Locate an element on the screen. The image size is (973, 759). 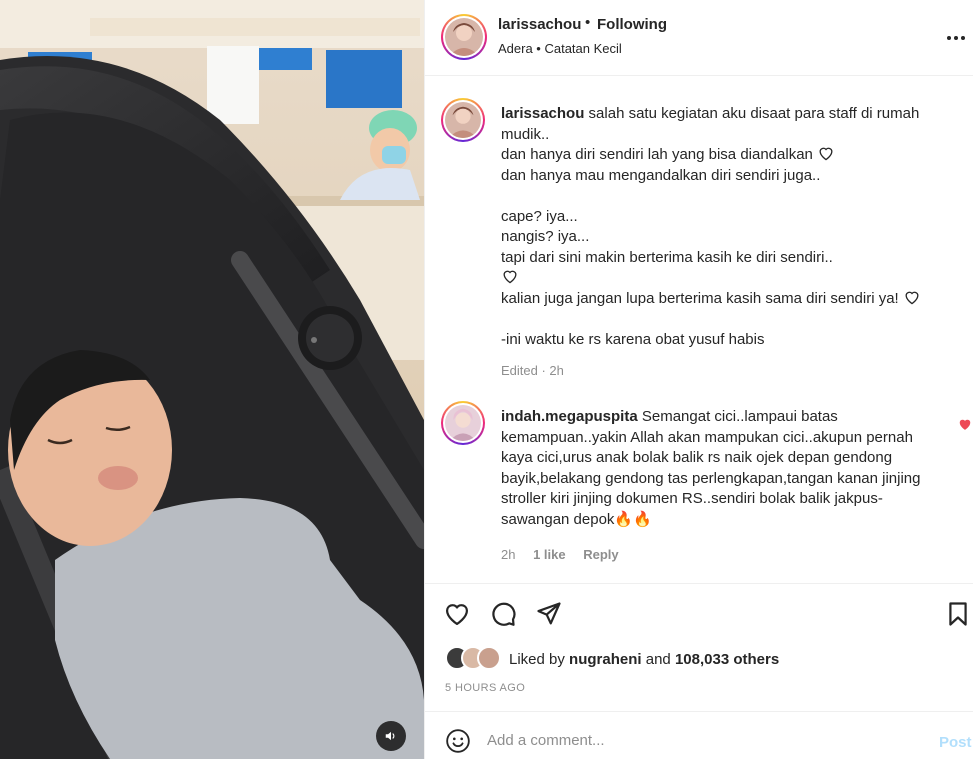
comment-button is located at coordinates (503, 614).